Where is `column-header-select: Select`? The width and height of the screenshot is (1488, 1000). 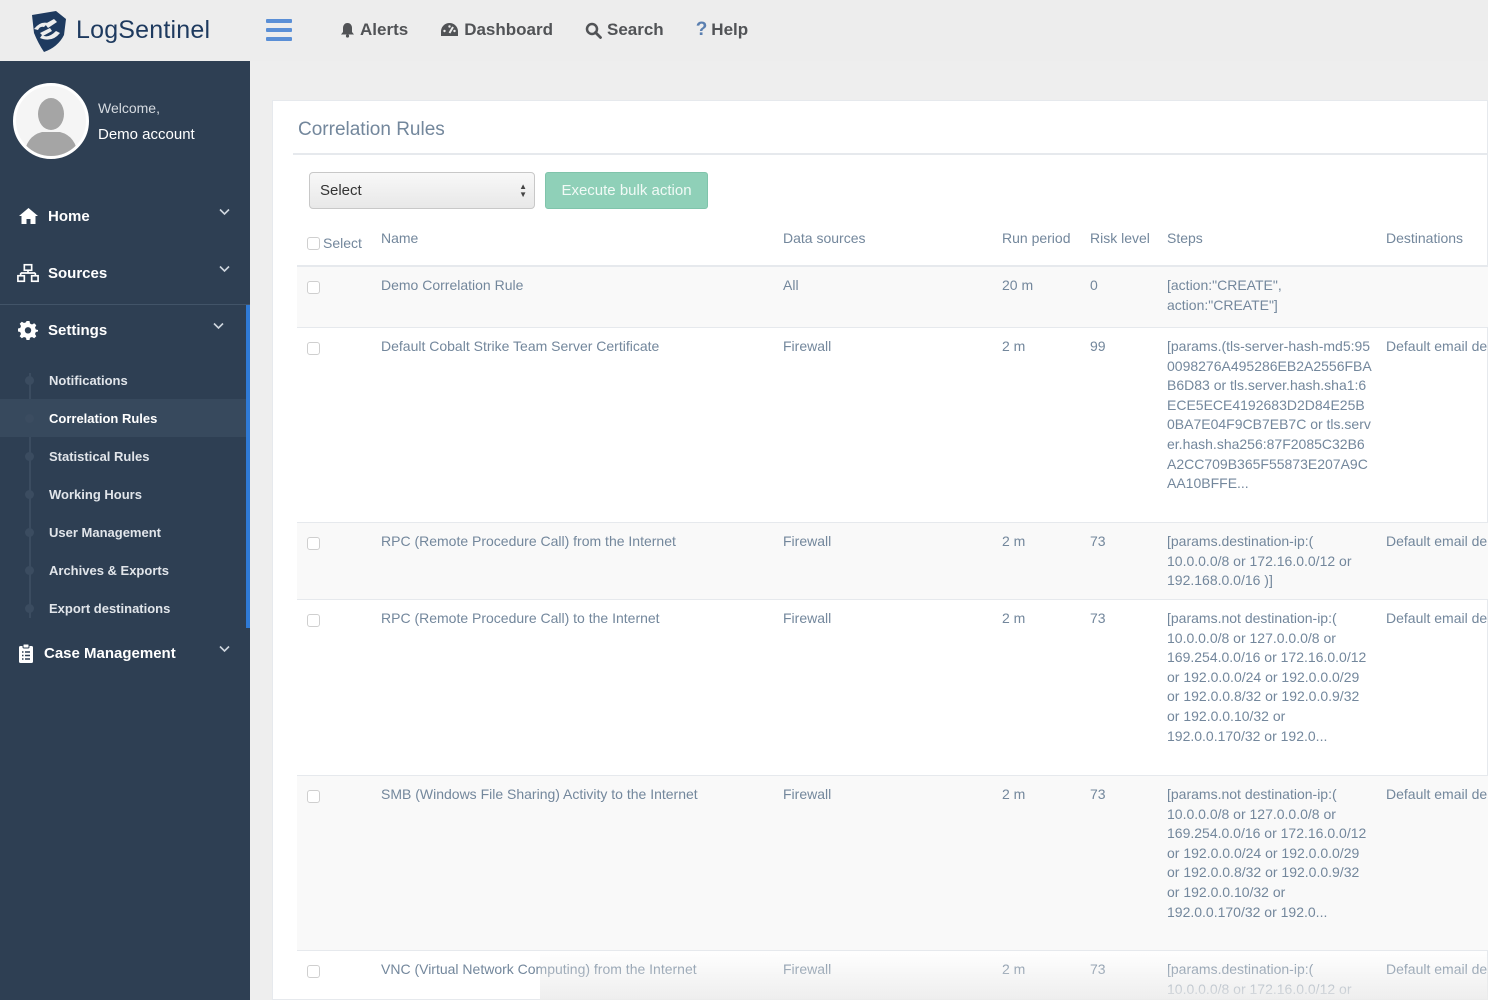
column-header-select: Select is located at coordinates (342, 243).